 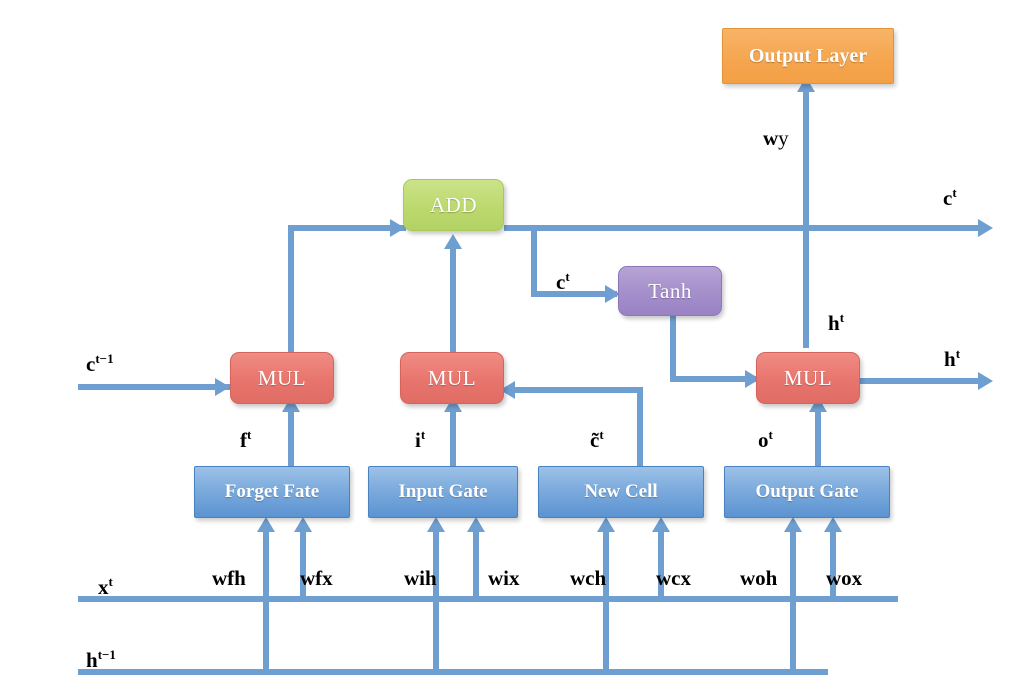 What do you see at coordinates (808, 56) in the screenshot?
I see `node-output-layer: Output Layer` at bounding box center [808, 56].